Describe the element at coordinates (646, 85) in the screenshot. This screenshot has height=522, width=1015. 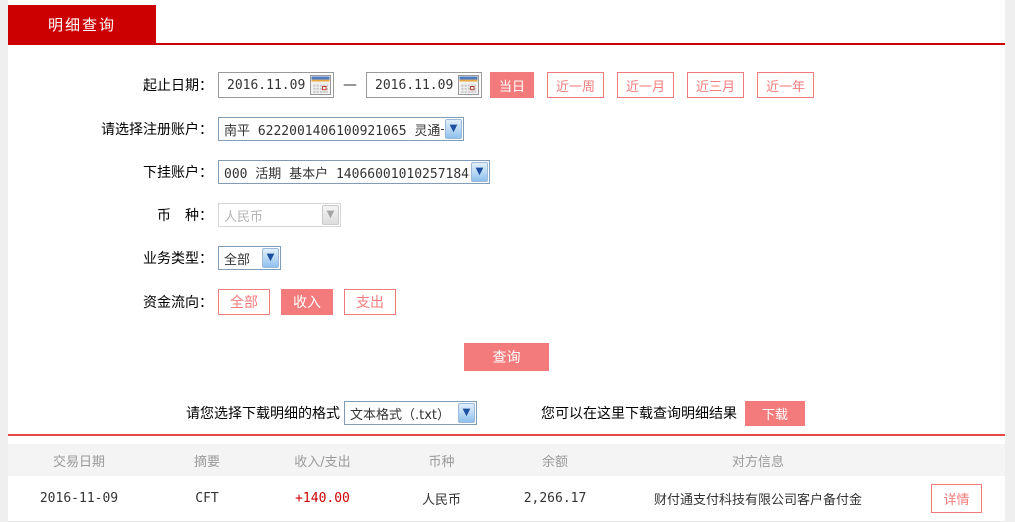
I see `range-last-month-button: 近一月` at that location.